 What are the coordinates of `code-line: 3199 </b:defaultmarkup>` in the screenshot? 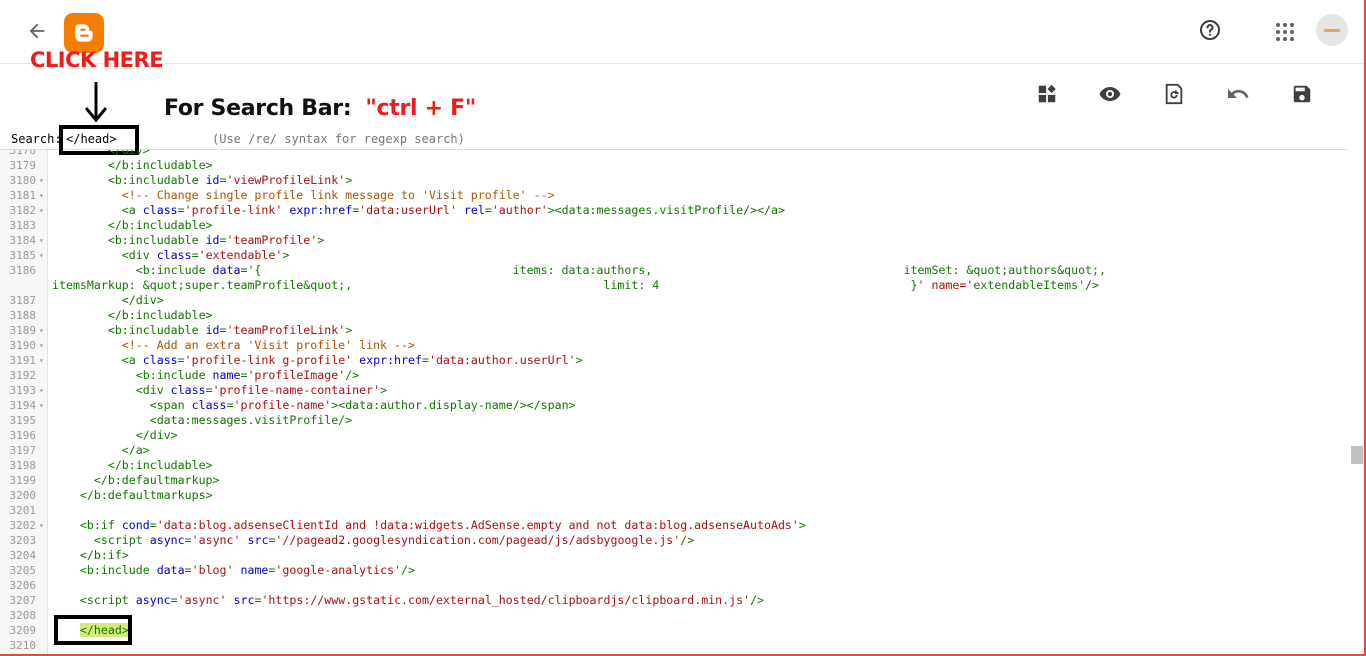 It's located at (679, 480).